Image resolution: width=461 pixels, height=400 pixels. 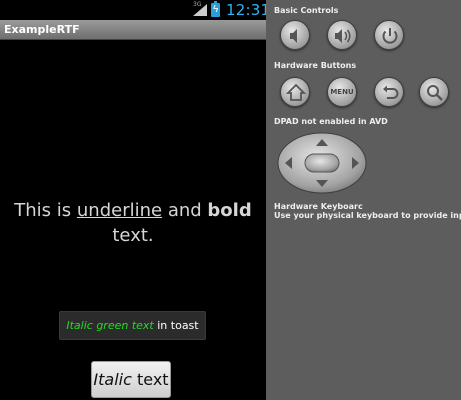 I want to click on hardware-buttons-label: Hardware Buttons, so click(x=315, y=65).